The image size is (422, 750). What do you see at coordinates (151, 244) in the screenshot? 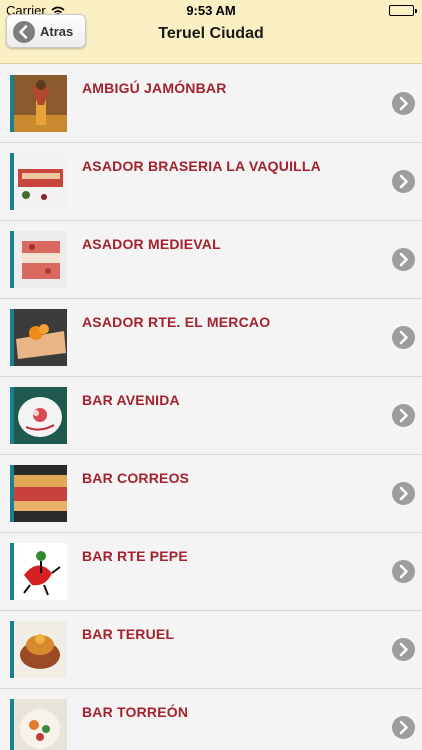
I see `restaurant-name: ASADOR MEDIEVAL` at bounding box center [151, 244].